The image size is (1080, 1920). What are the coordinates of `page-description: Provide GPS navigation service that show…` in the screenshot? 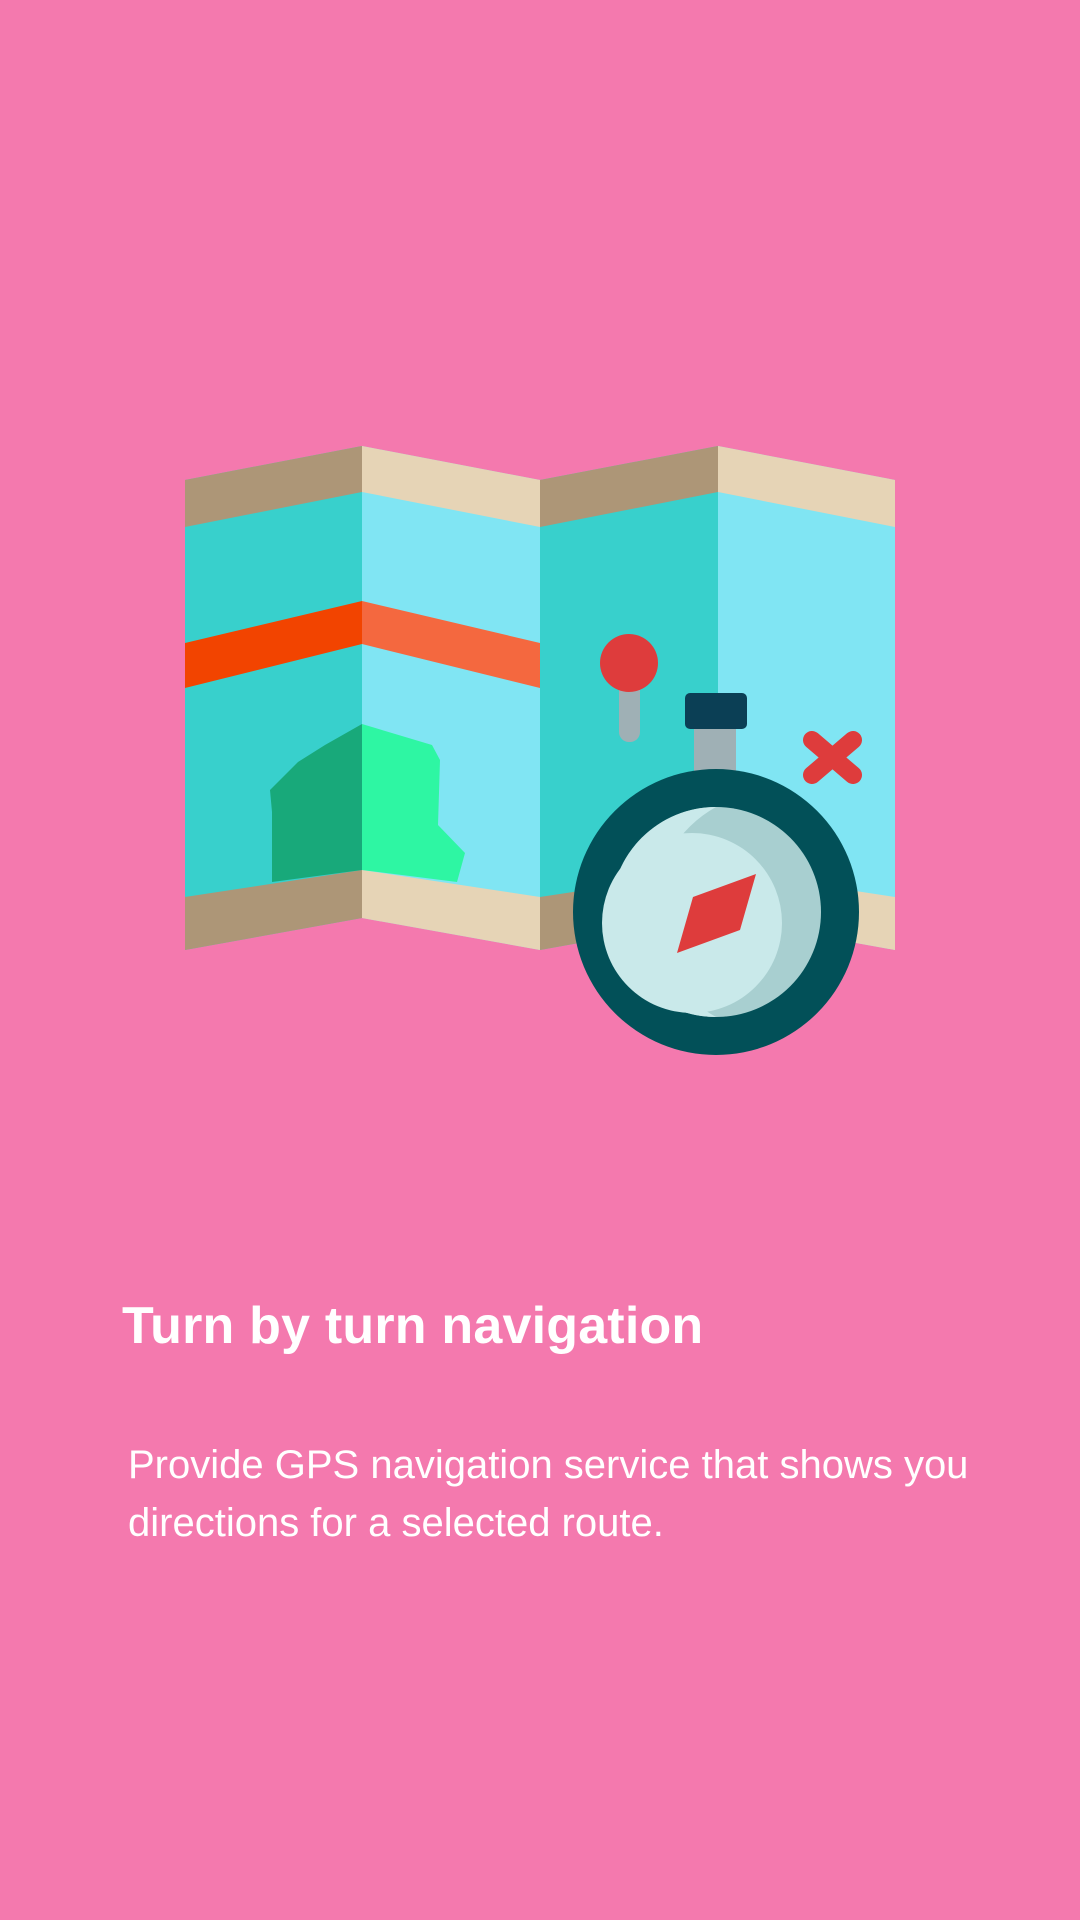 It's located at (548, 1494).